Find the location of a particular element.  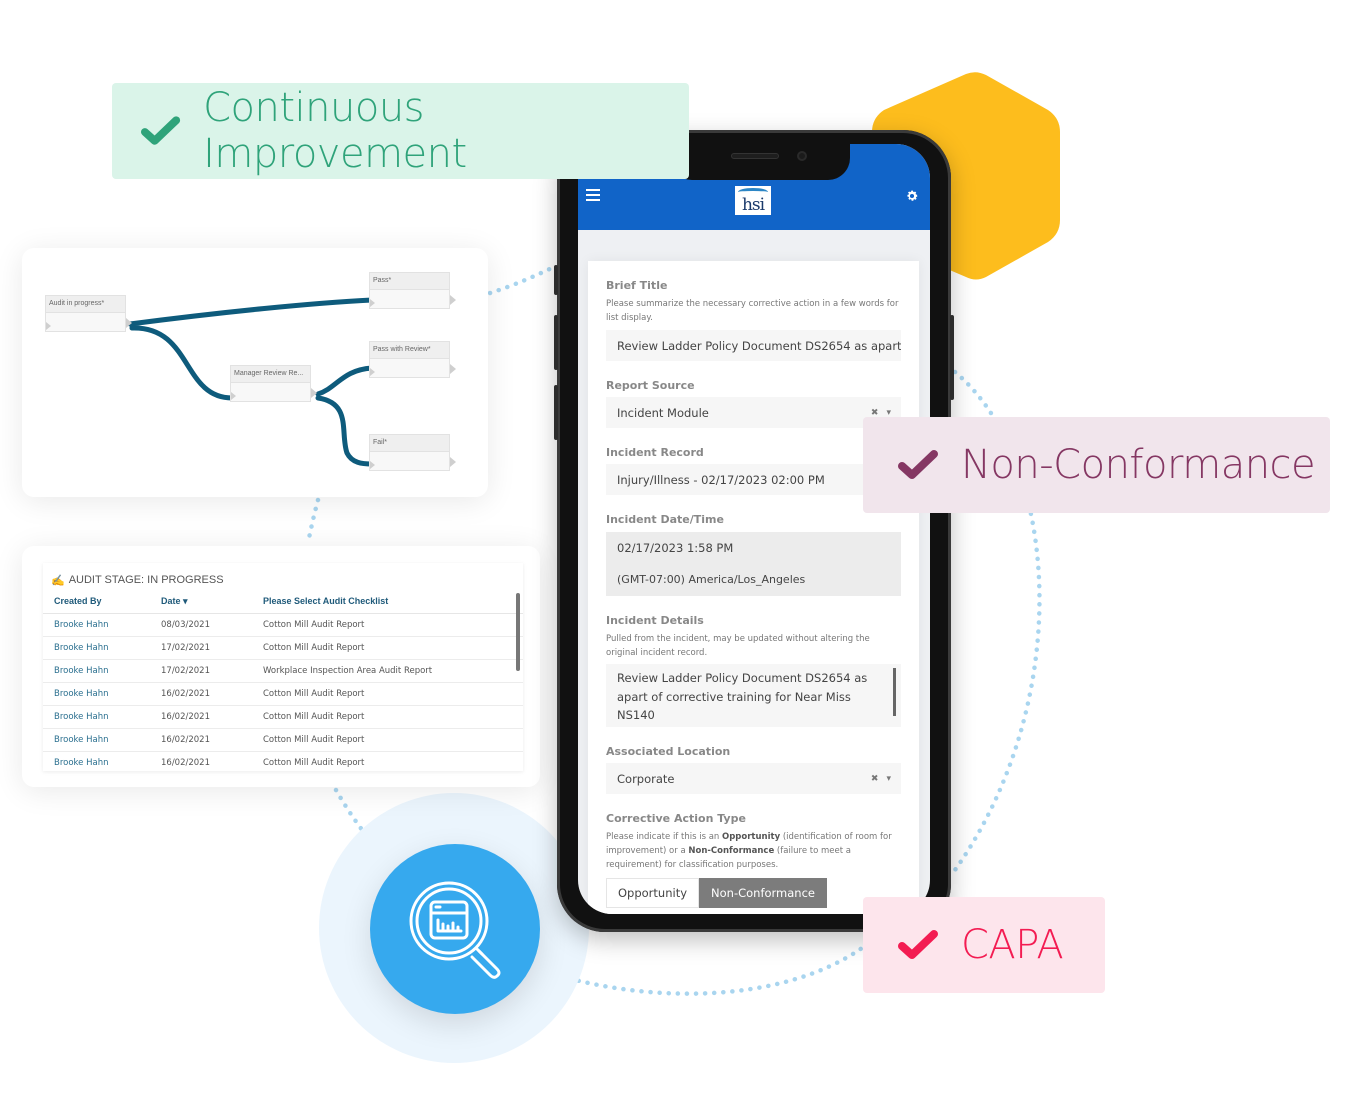

gear-icon is located at coordinates (912, 196).